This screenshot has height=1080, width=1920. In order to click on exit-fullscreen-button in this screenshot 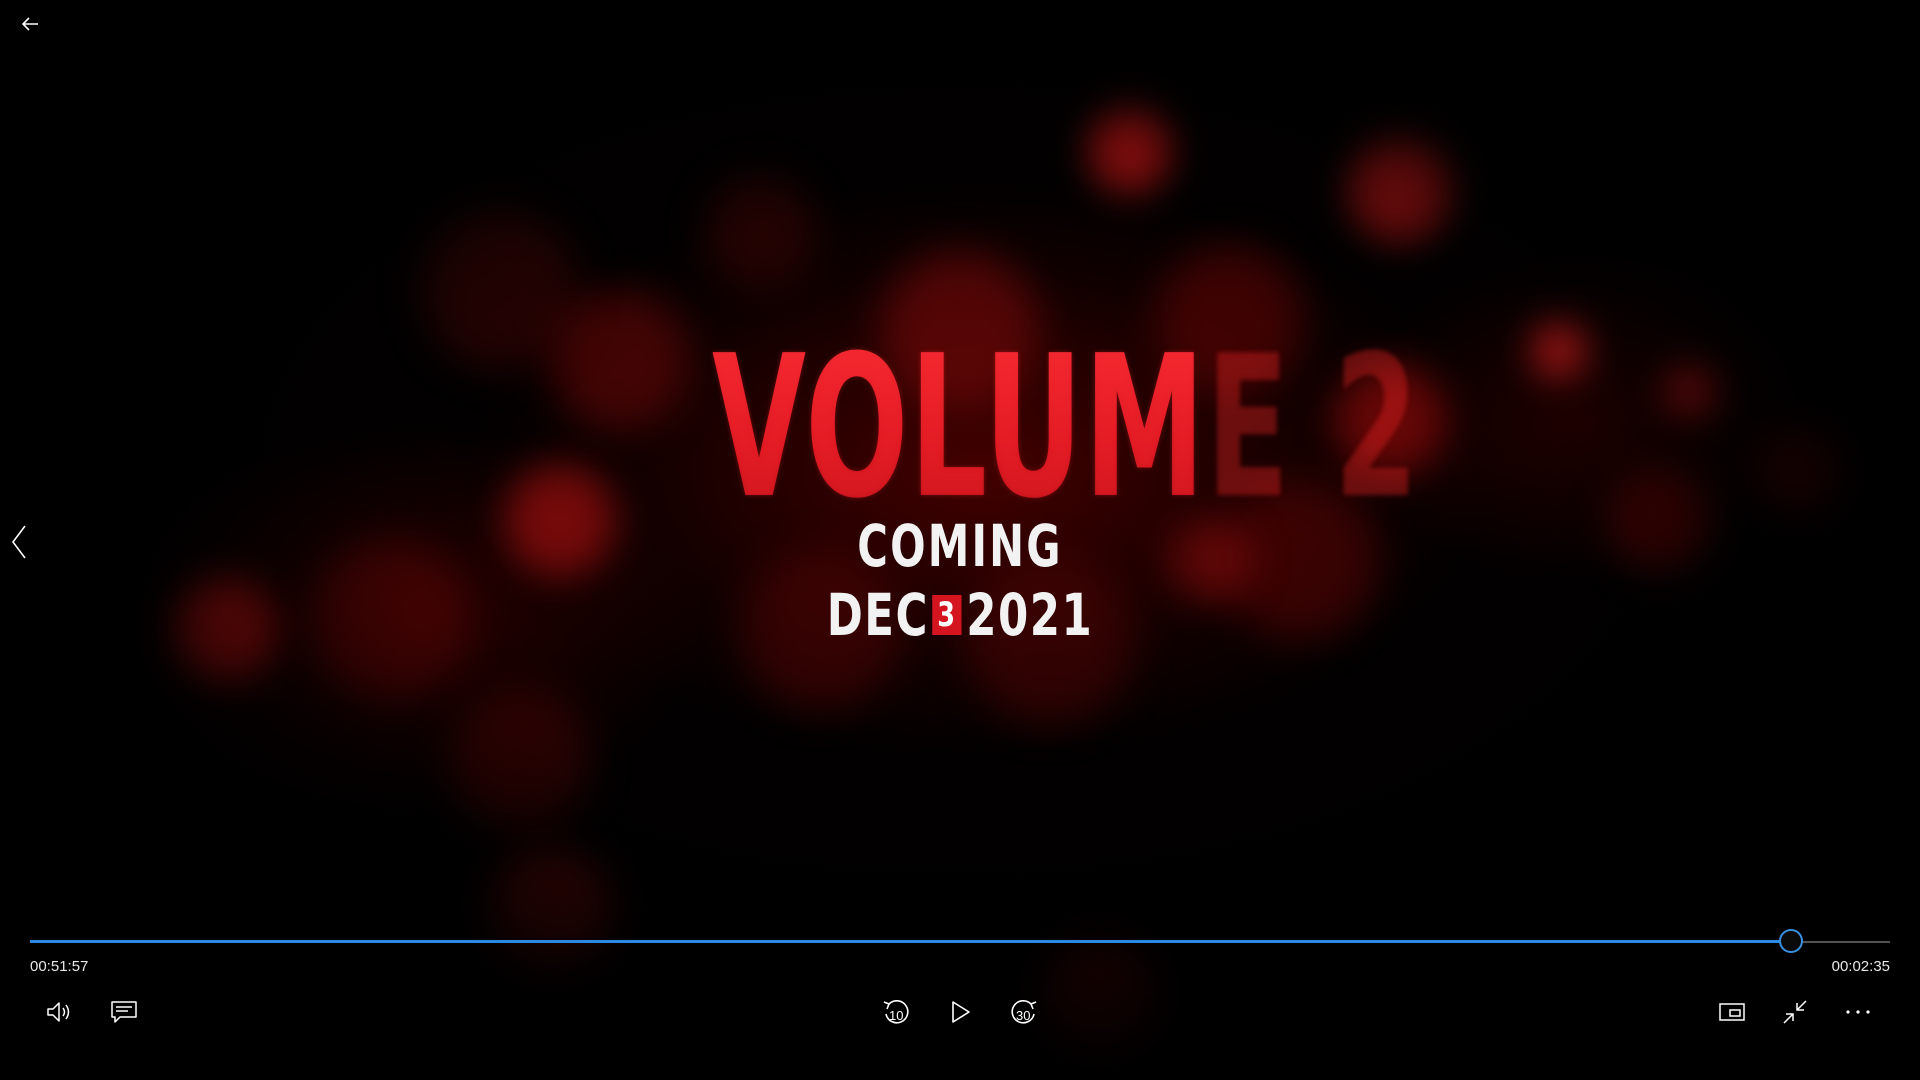, I will do `click(1795, 1012)`.